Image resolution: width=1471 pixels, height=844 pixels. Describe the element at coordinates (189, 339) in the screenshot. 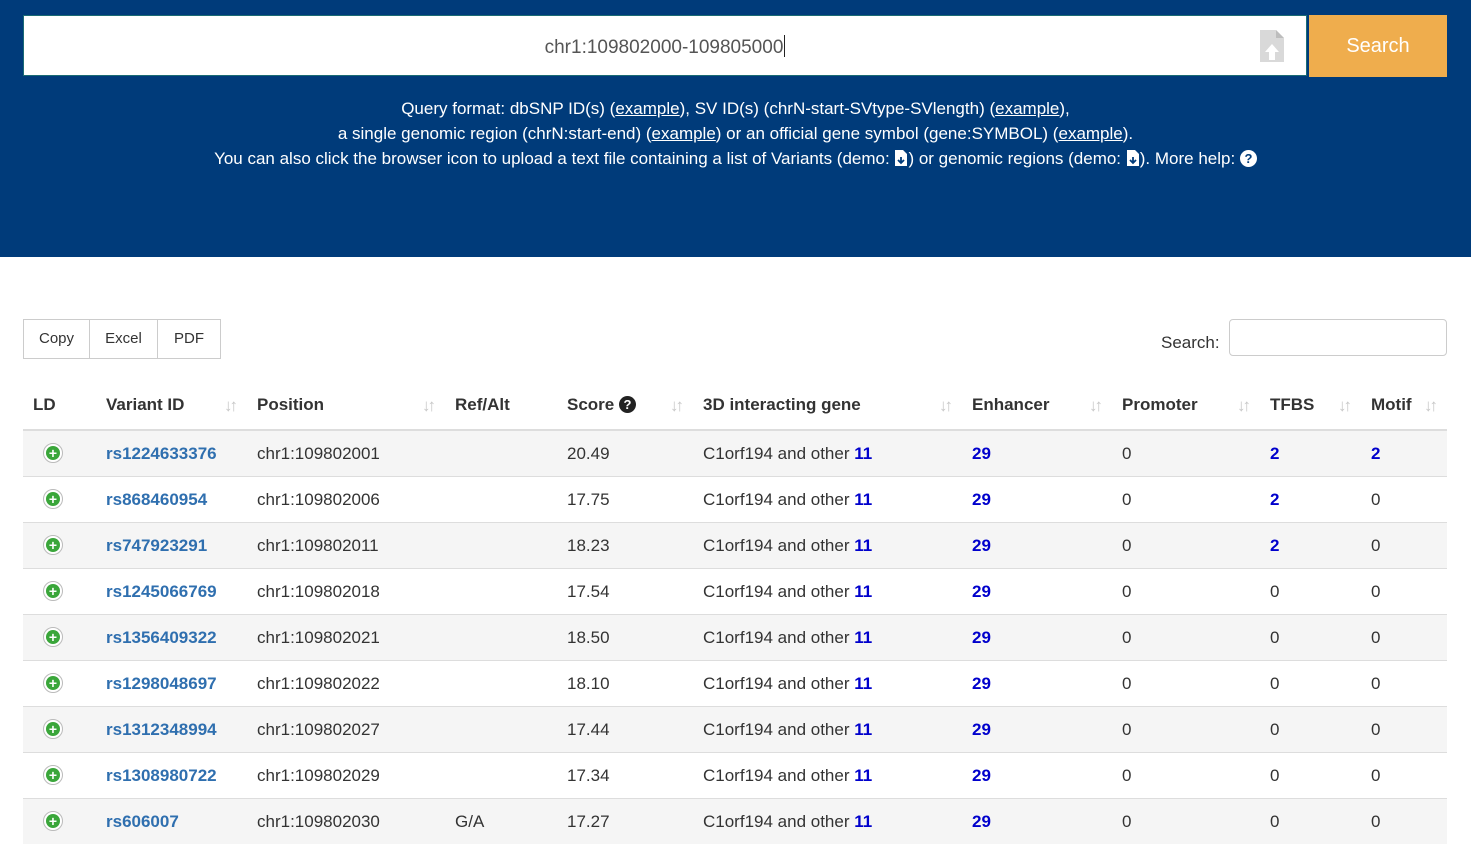

I see `pdf-button: PDF` at that location.